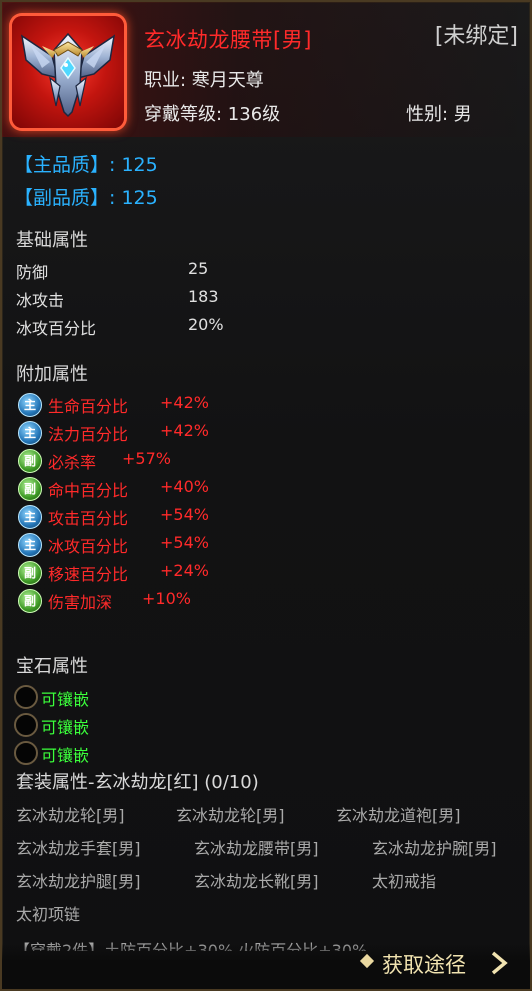  What do you see at coordinates (146, 458) in the screenshot?
I see `extra-attr-value: +57%` at bounding box center [146, 458].